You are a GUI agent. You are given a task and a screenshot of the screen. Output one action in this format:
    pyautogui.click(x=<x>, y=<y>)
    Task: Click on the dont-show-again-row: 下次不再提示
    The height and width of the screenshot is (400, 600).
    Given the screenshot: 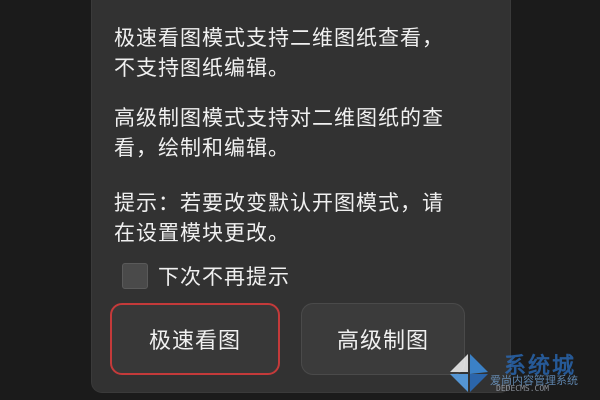 What is the action you would take?
    pyautogui.click(x=206, y=276)
    